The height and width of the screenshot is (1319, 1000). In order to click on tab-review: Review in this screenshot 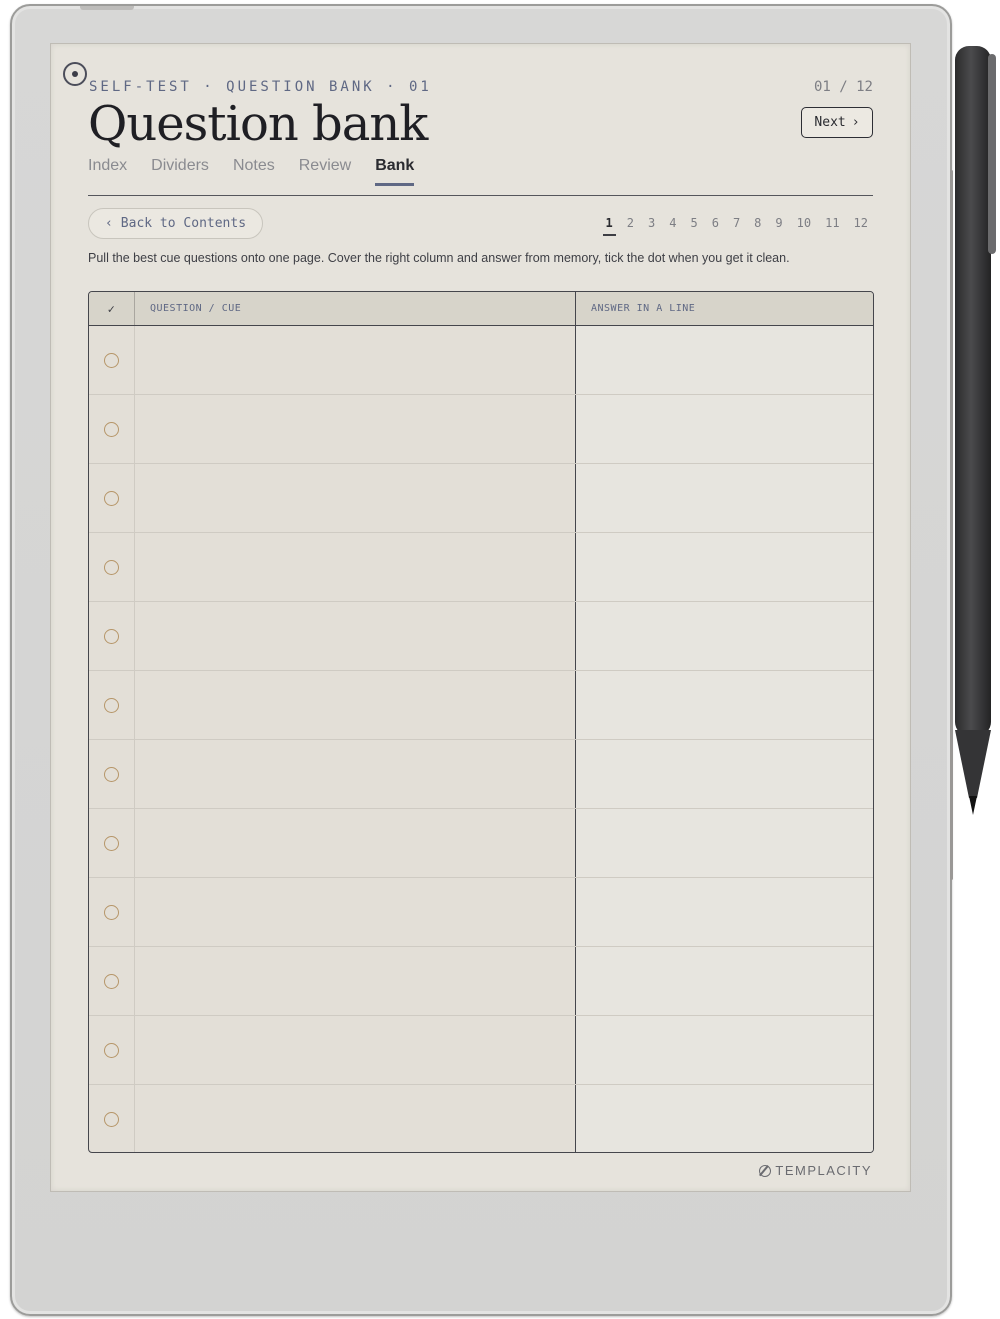, I will do `click(325, 170)`.